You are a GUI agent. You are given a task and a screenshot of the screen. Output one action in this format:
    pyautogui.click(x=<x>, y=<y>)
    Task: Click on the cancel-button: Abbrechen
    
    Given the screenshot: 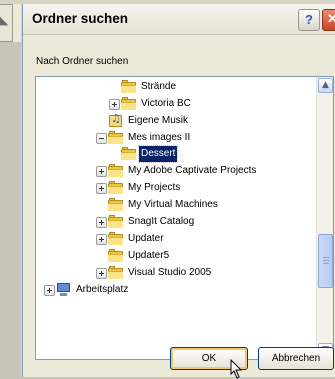 What is the action you would take?
    pyautogui.click(x=296, y=358)
    